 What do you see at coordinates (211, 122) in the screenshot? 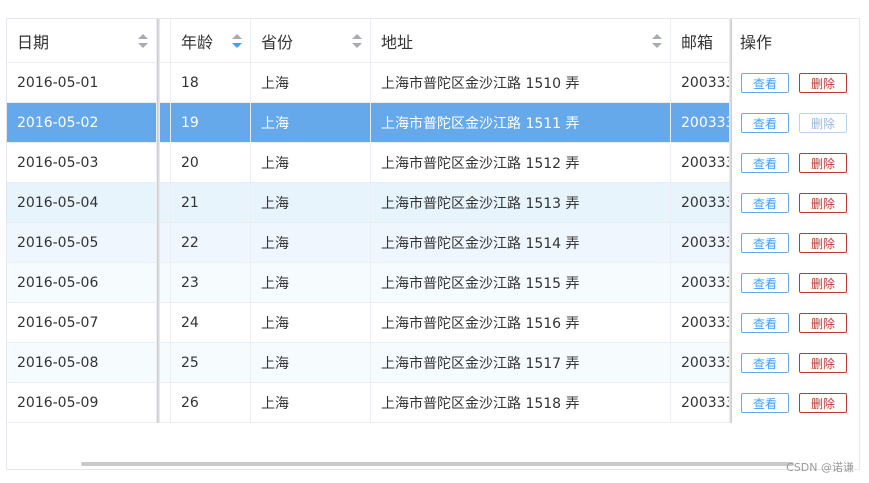
I see `cell-age: 19` at bounding box center [211, 122].